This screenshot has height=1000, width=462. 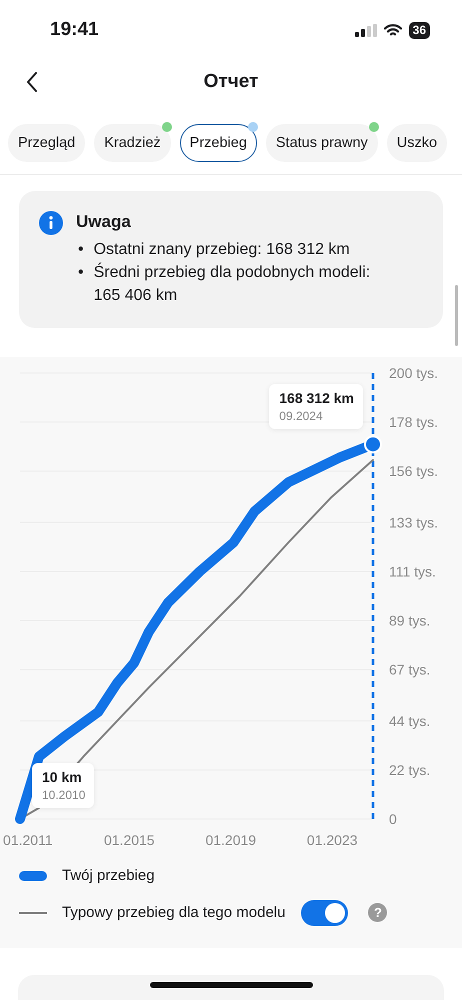 What do you see at coordinates (62, 777) in the screenshot?
I see `tooltip-value: 10 km` at bounding box center [62, 777].